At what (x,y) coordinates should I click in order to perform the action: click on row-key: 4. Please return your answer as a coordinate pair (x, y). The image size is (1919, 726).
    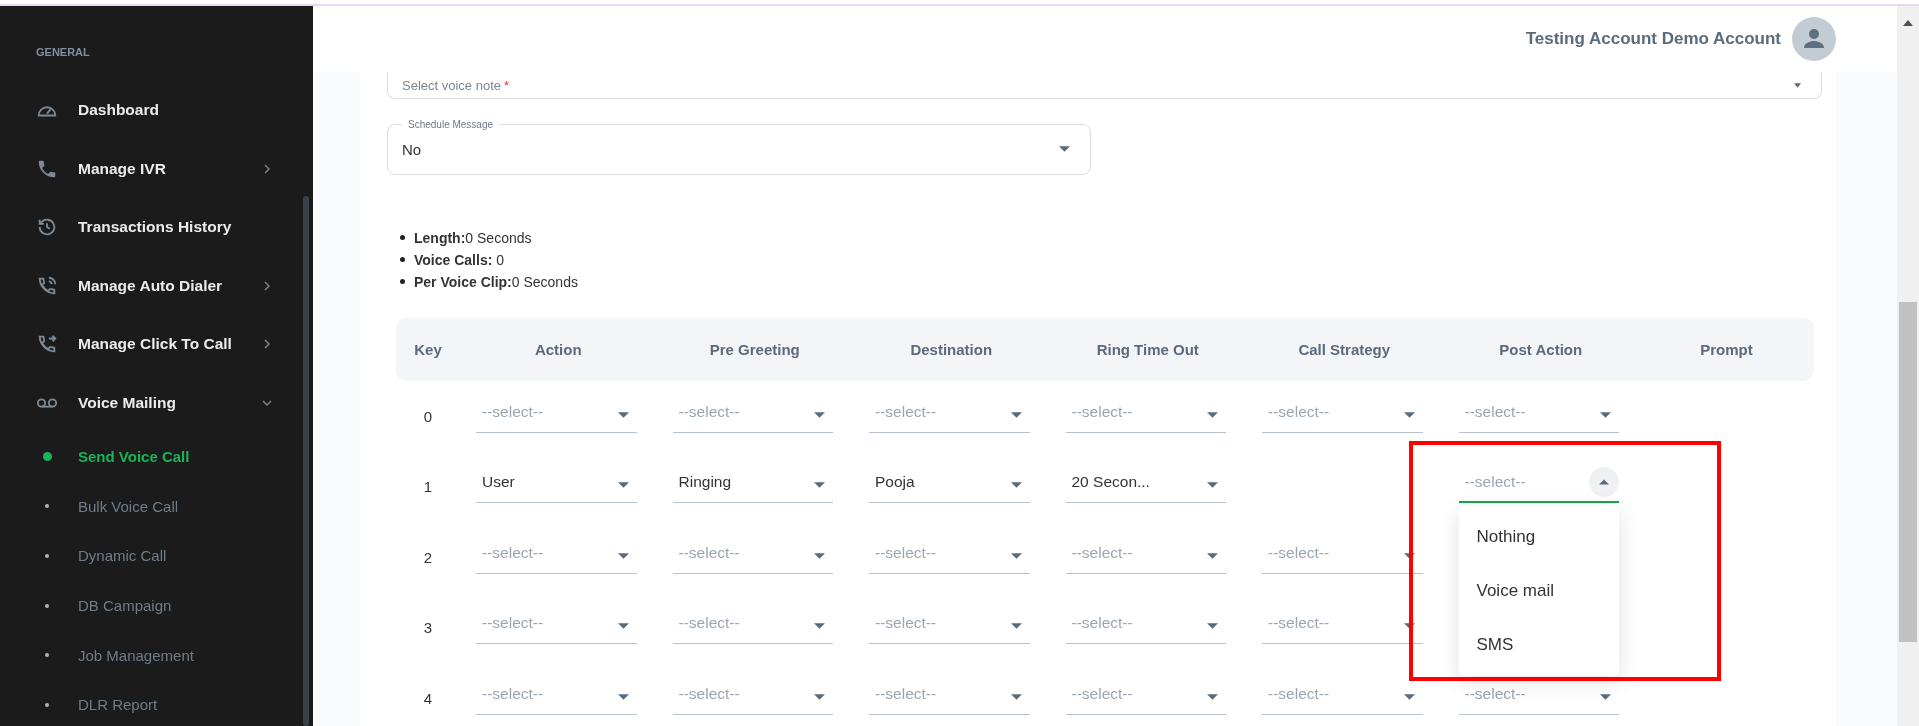
    Looking at the image, I should click on (428, 698).